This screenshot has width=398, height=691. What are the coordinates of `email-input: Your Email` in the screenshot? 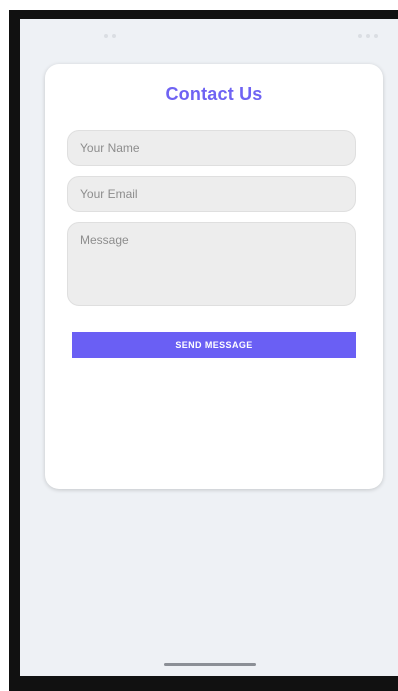 It's located at (211, 194).